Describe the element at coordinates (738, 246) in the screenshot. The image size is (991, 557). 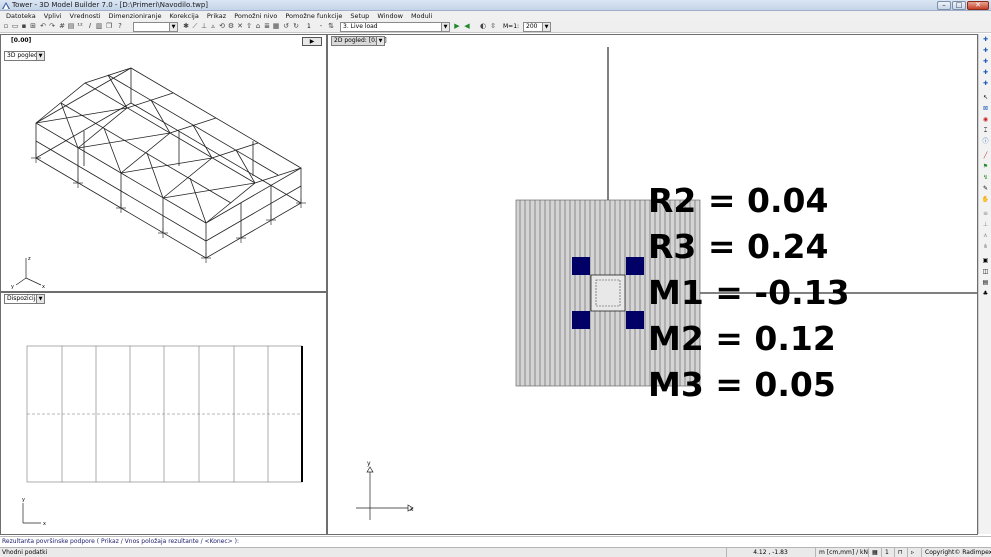
I see `result-r3: R3 = 0.24` at that location.